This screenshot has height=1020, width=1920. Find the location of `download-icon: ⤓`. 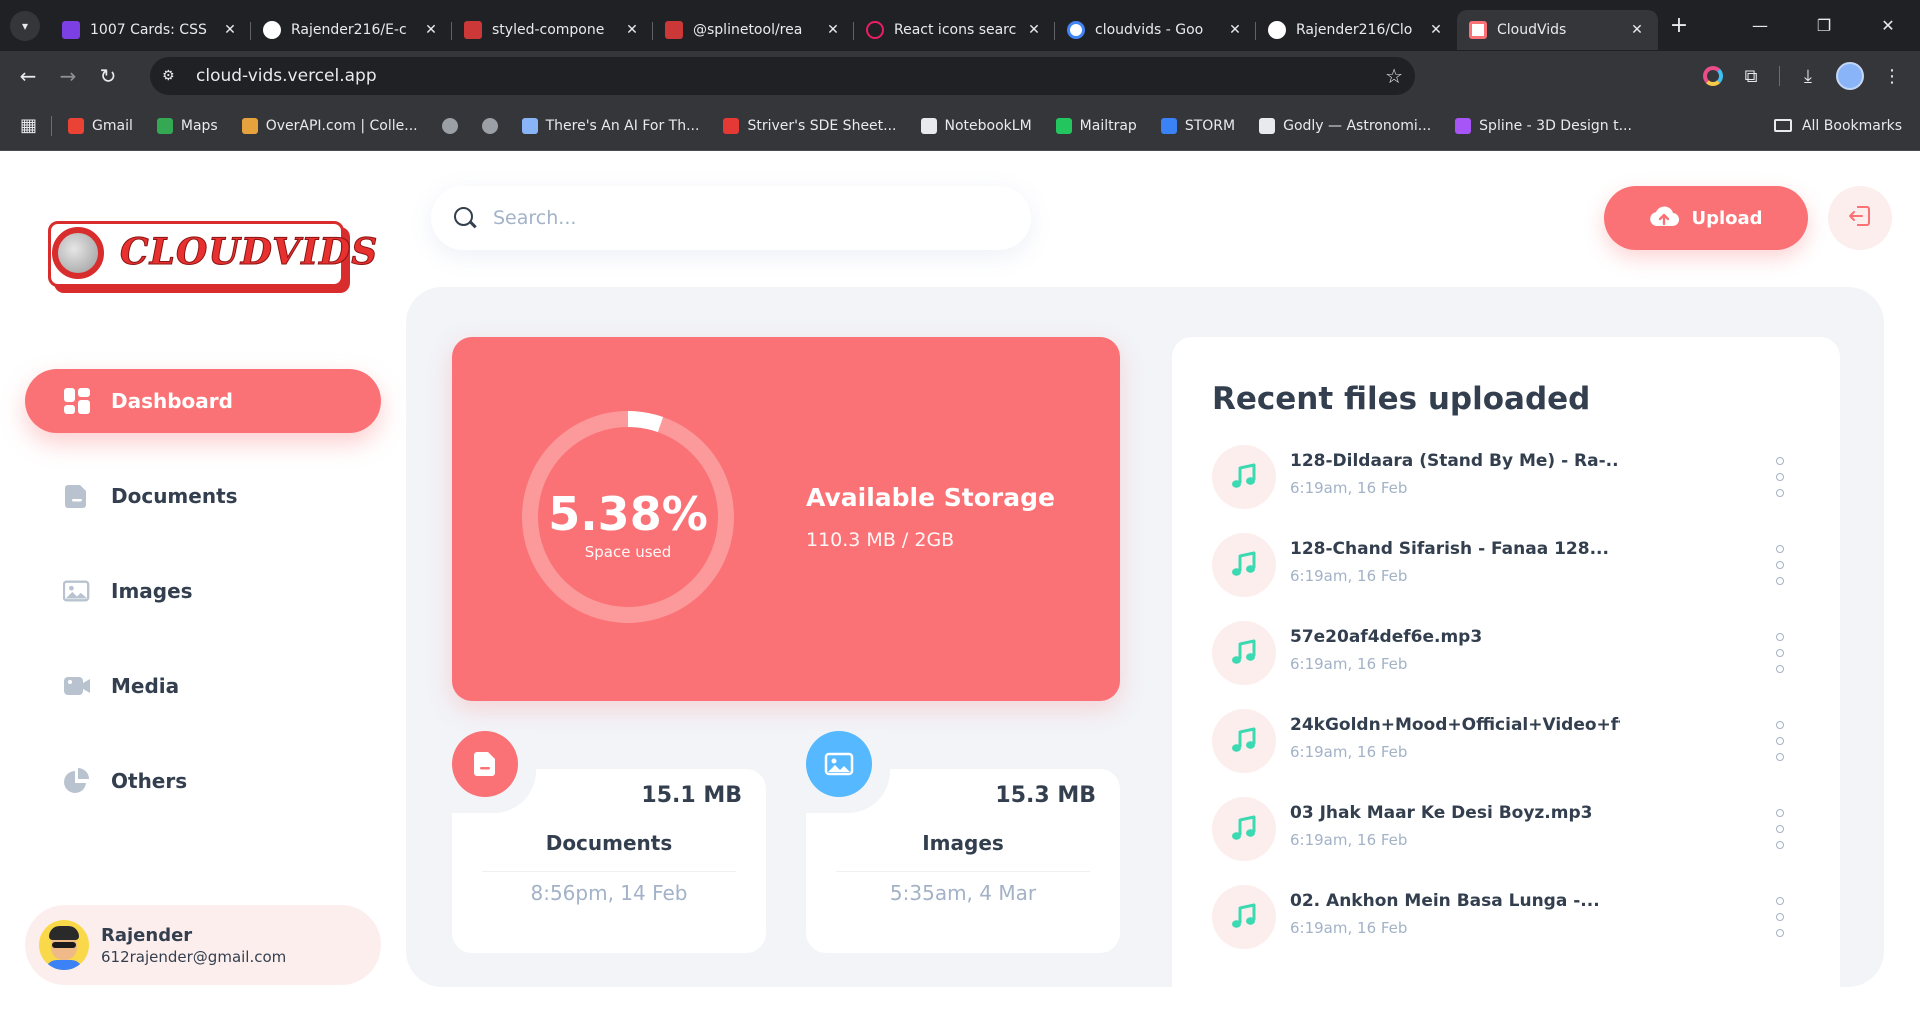

download-icon: ⤓ is located at coordinates (1808, 76).